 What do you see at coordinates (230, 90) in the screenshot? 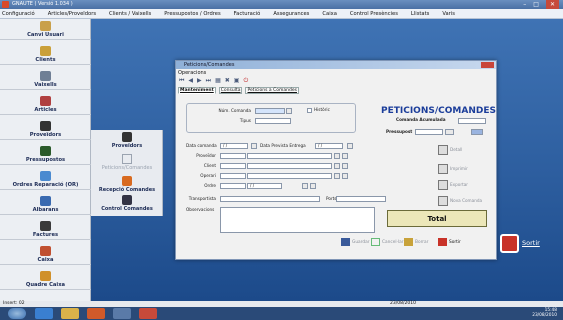
I see `tab-consulta: Consulta` at bounding box center [230, 90].